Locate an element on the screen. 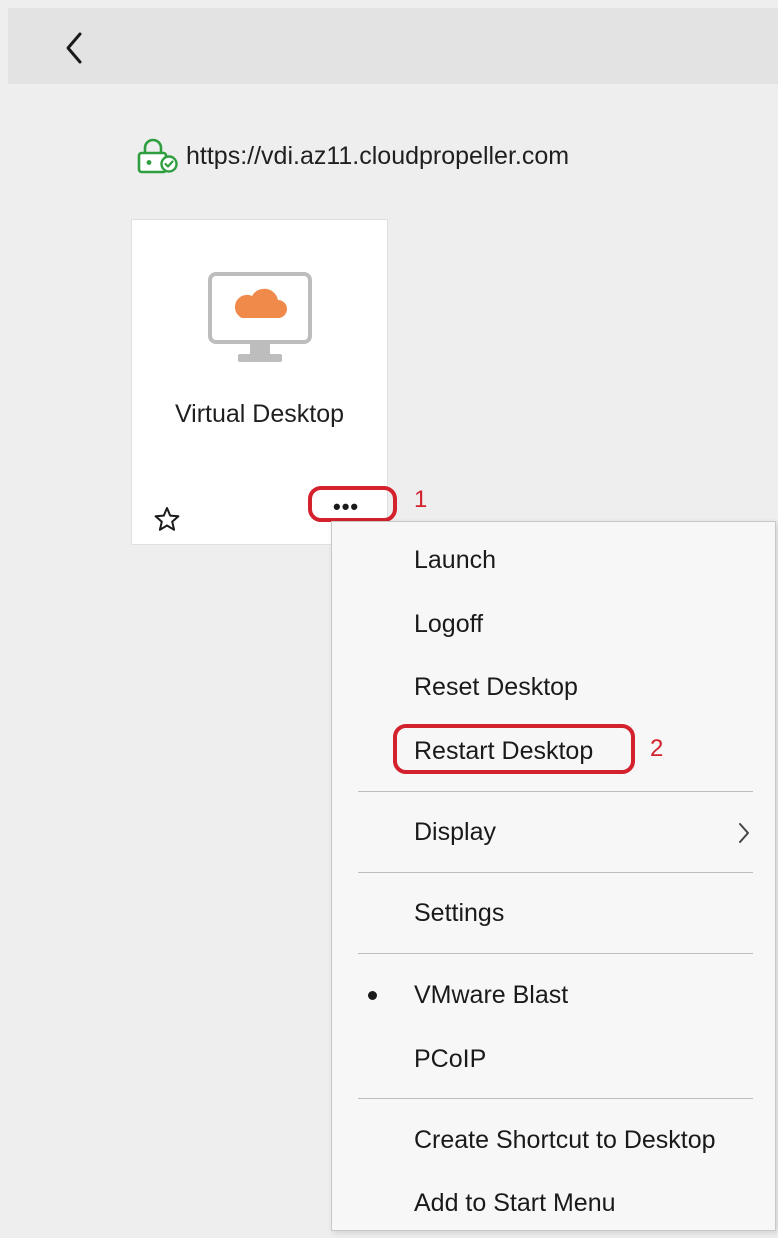 The height and width of the screenshot is (1238, 778). star-icon is located at coordinates (167, 519).